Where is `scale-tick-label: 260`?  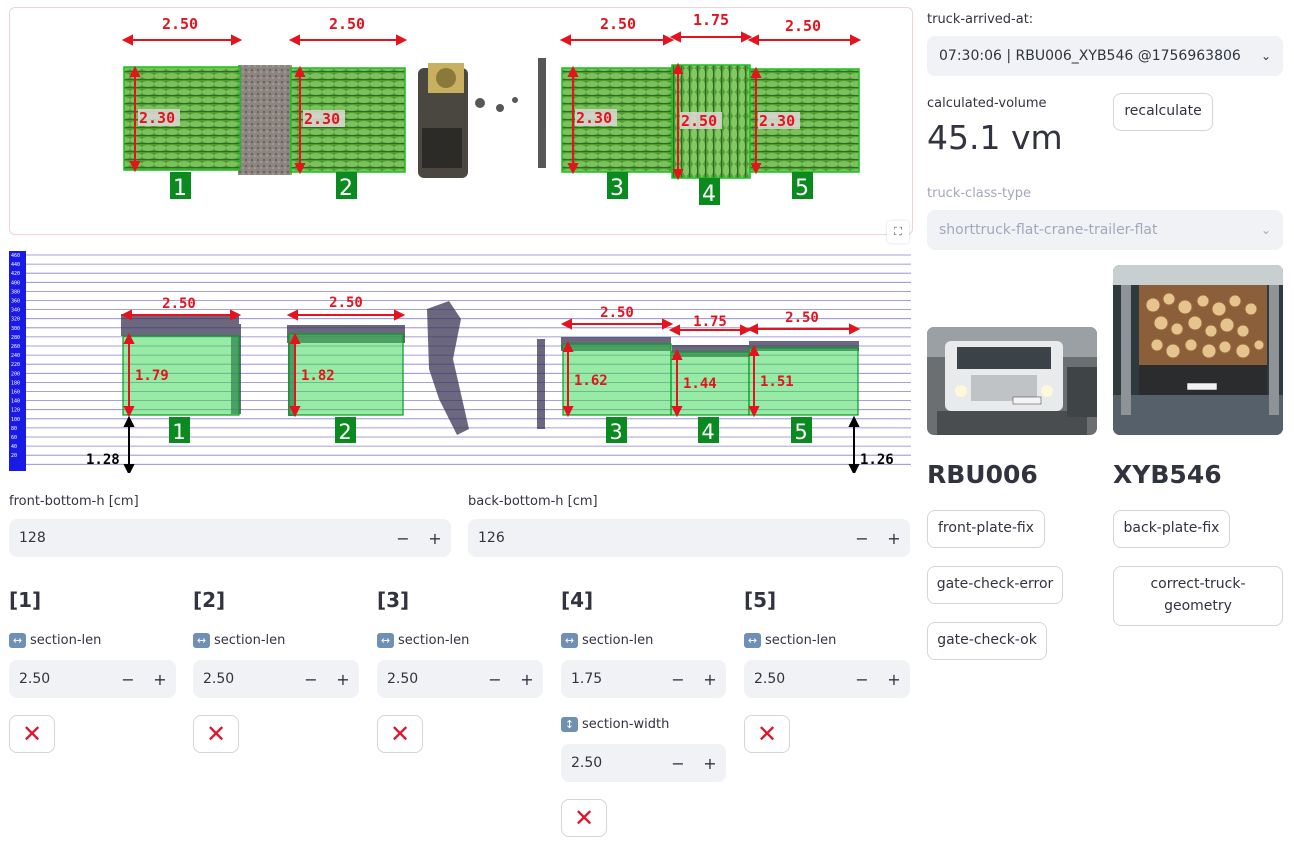
scale-tick-label: 260 is located at coordinates (15, 347).